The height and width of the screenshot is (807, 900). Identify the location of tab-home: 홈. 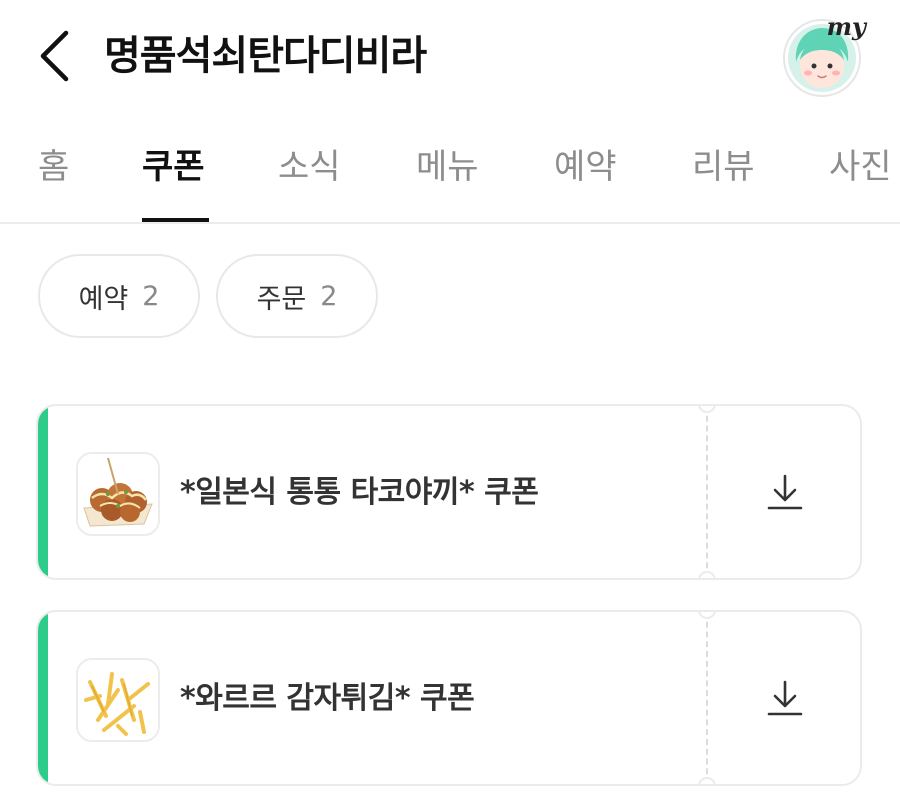
(53, 167).